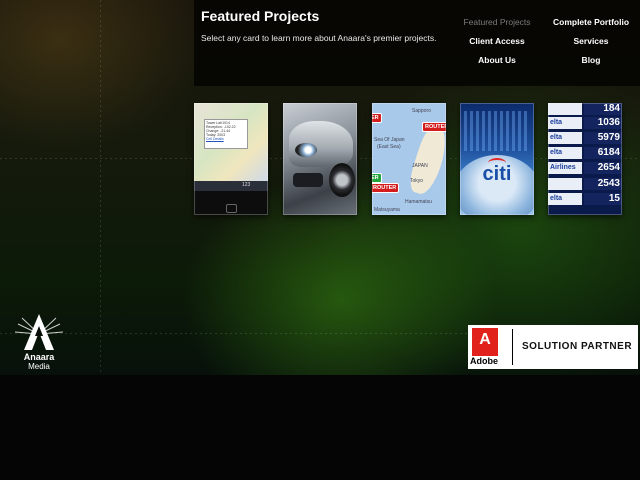 This screenshot has height=480, width=640. What do you see at coordinates (603, 109) in the screenshot?
I see `board-number: 184` at bounding box center [603, 109].